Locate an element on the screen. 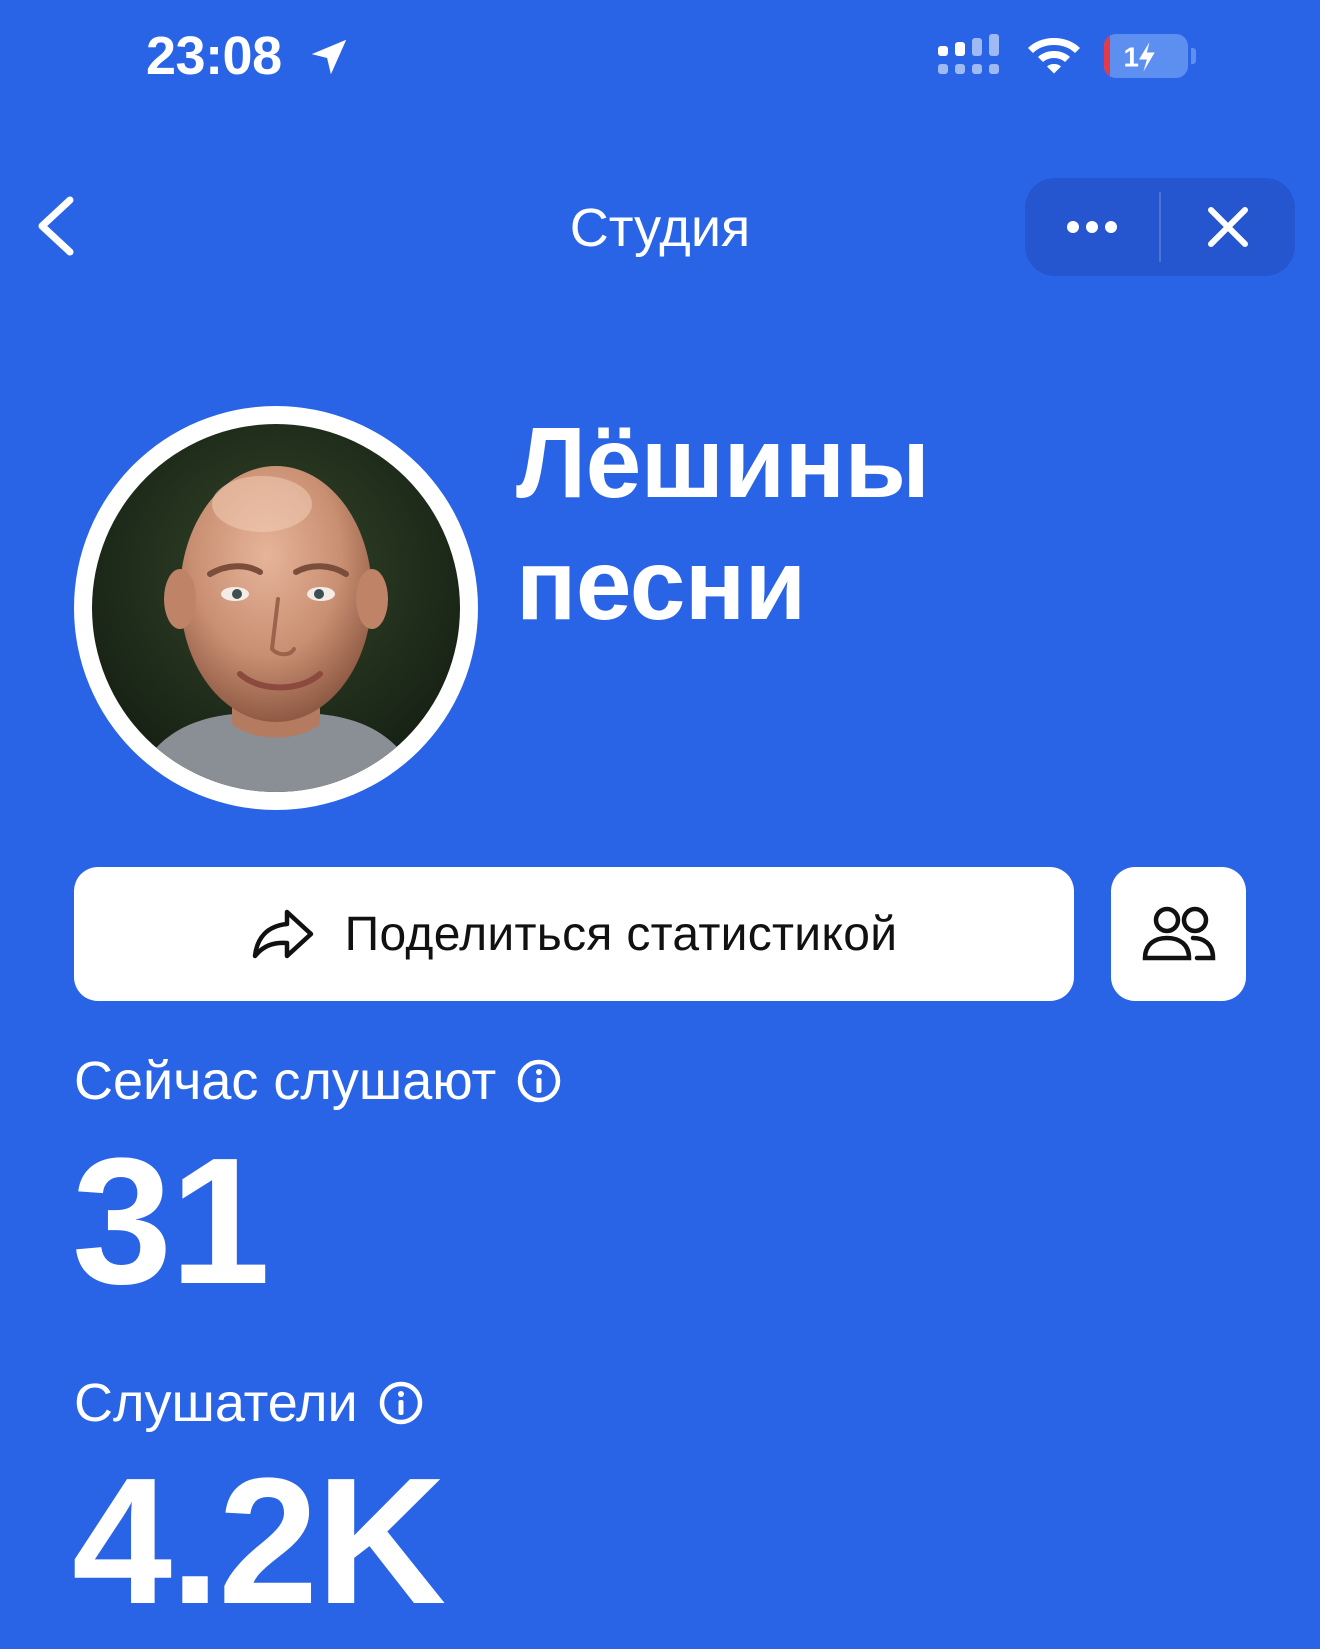  wifi-icon is located at coordinates (1054, 56).